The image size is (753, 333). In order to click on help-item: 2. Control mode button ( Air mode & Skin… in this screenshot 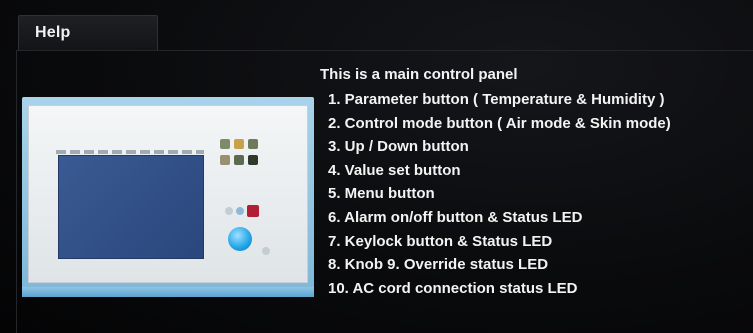, I will do `click(499, 123)`.